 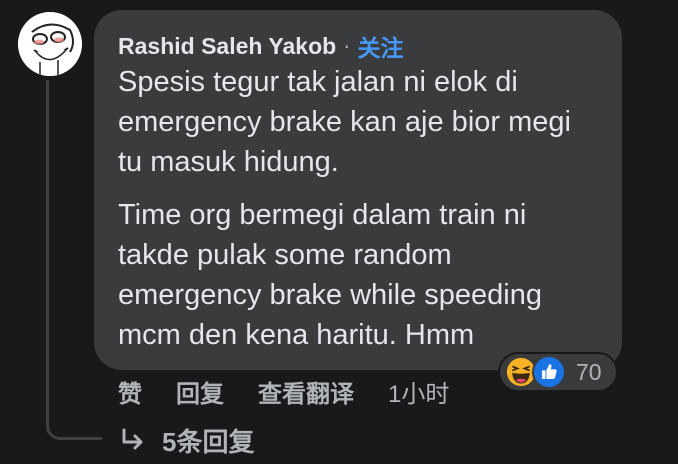 What do you see at coordinates (200, 391) in the screenshot?
I see `reply-button: 回复` at bounding box center [200, 391].